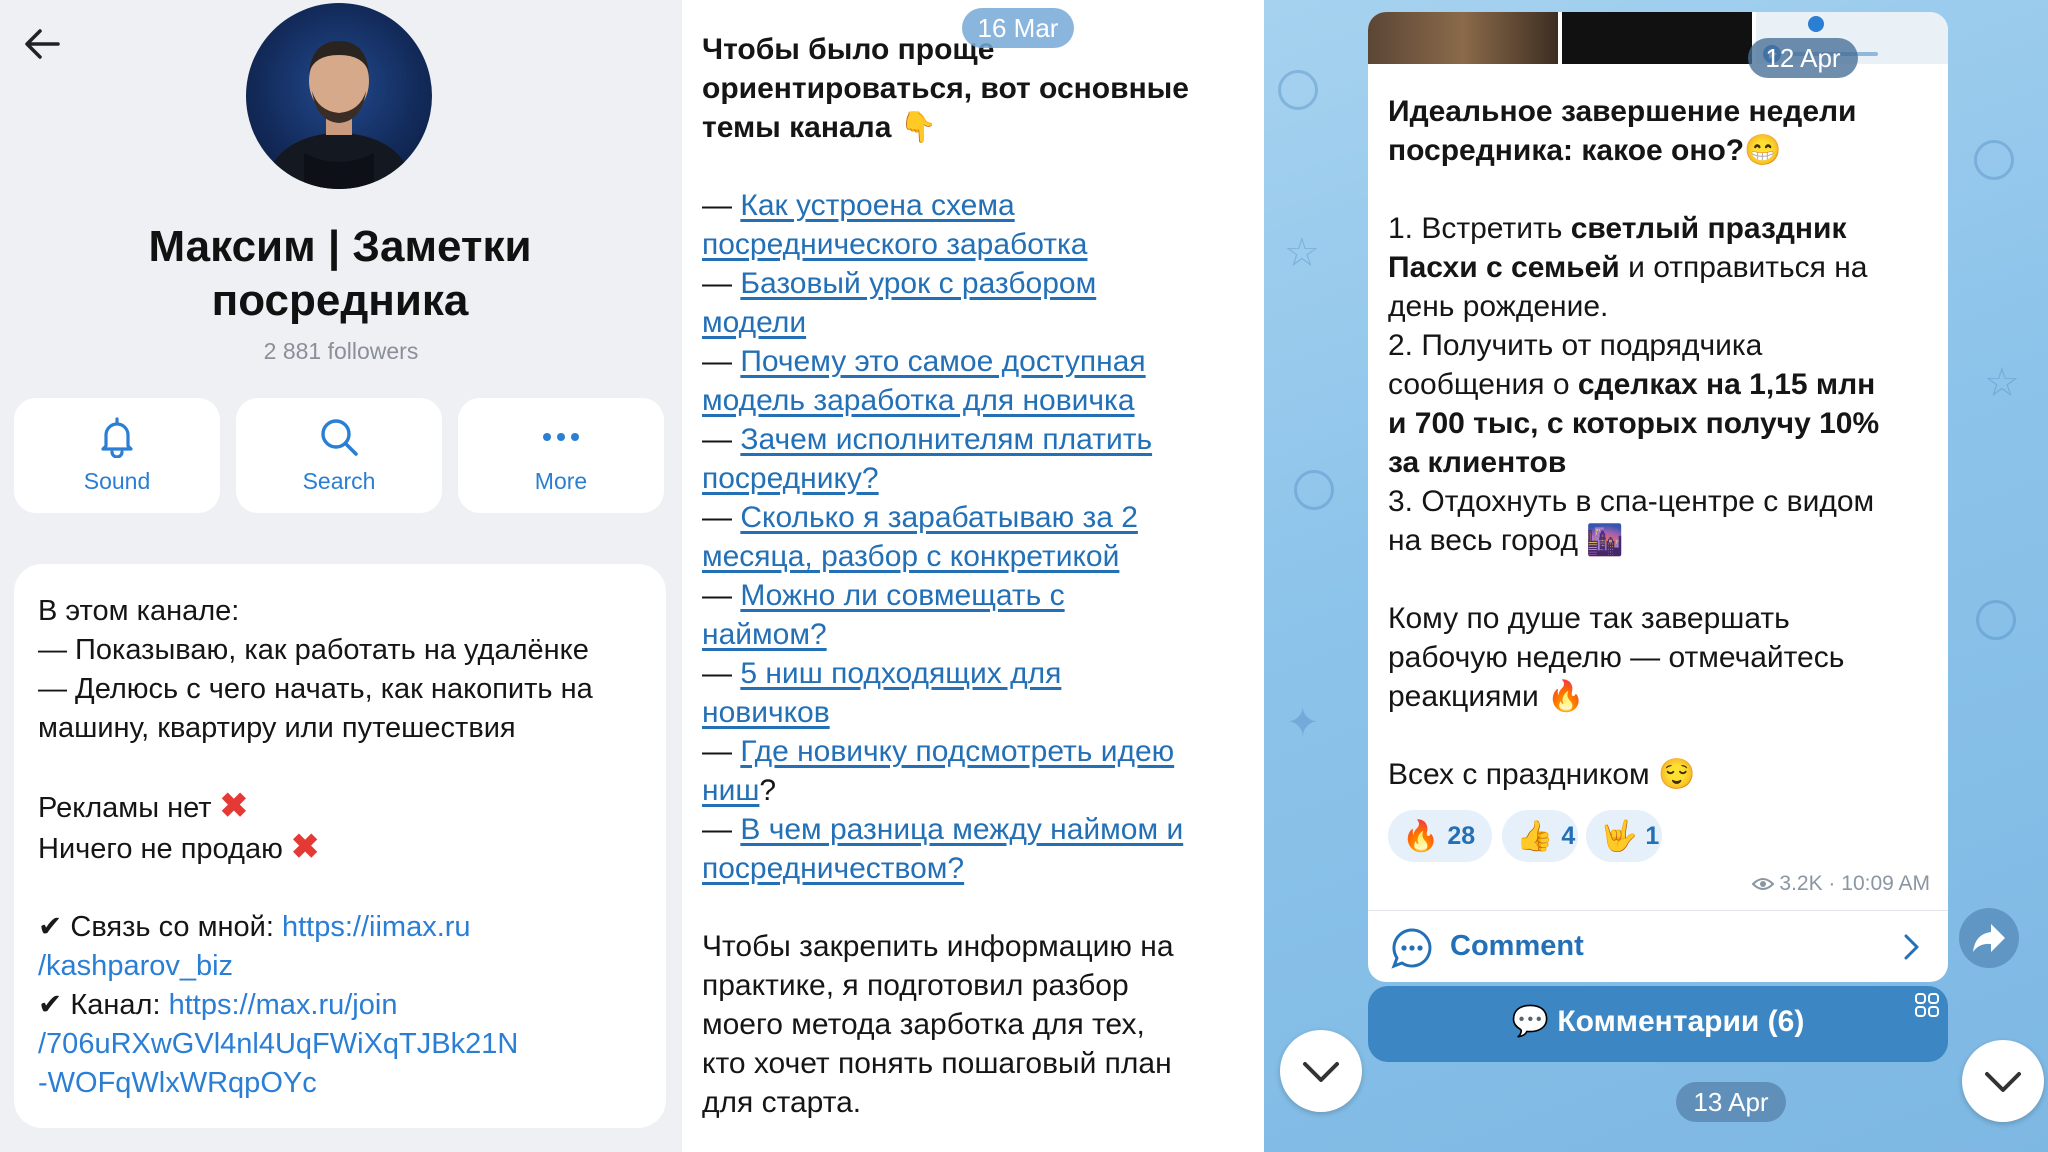  What do you see at coordinates (139, 611) in the screenshot?
I see `about-line: В этом канале:` at bounding box center [139, 611].